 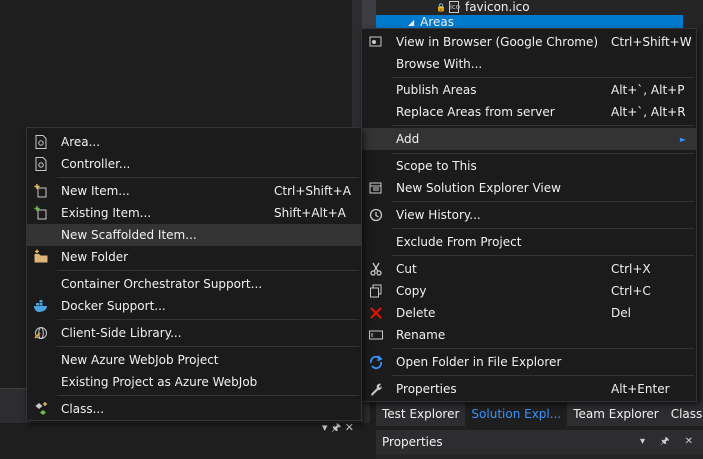 What do you see at coordinates (454, 7) in the screenshot?
I see `file-icon: ico` at bounding box center [454, 7].